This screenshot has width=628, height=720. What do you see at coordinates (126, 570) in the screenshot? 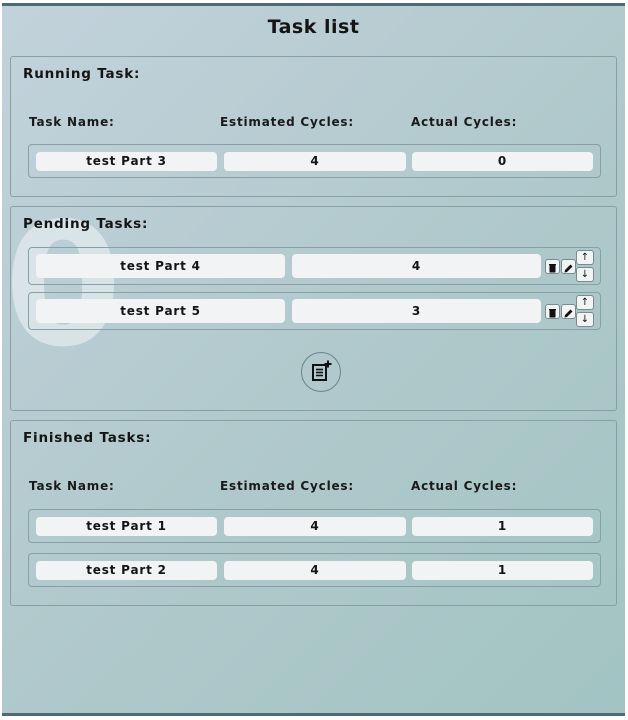
I see `task-name-cell: test Part 2` at bounding box center [126, 570].